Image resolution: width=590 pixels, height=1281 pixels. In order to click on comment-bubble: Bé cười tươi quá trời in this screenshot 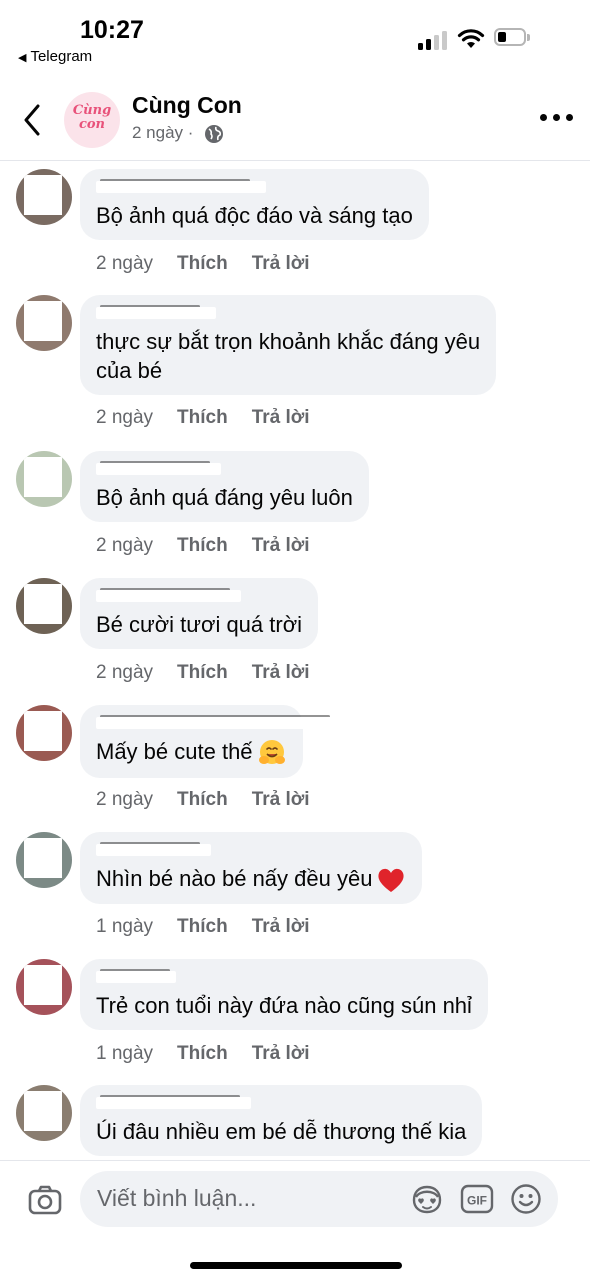, I will do `click(199, 613)`.